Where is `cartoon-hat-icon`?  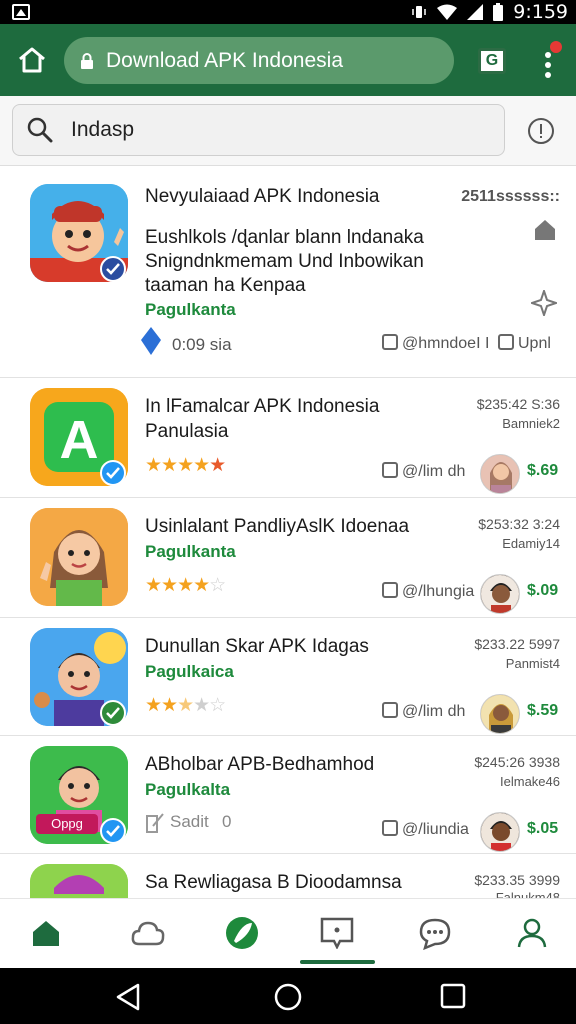 cartoon-hat-icon is located at coordinates (79, 881).